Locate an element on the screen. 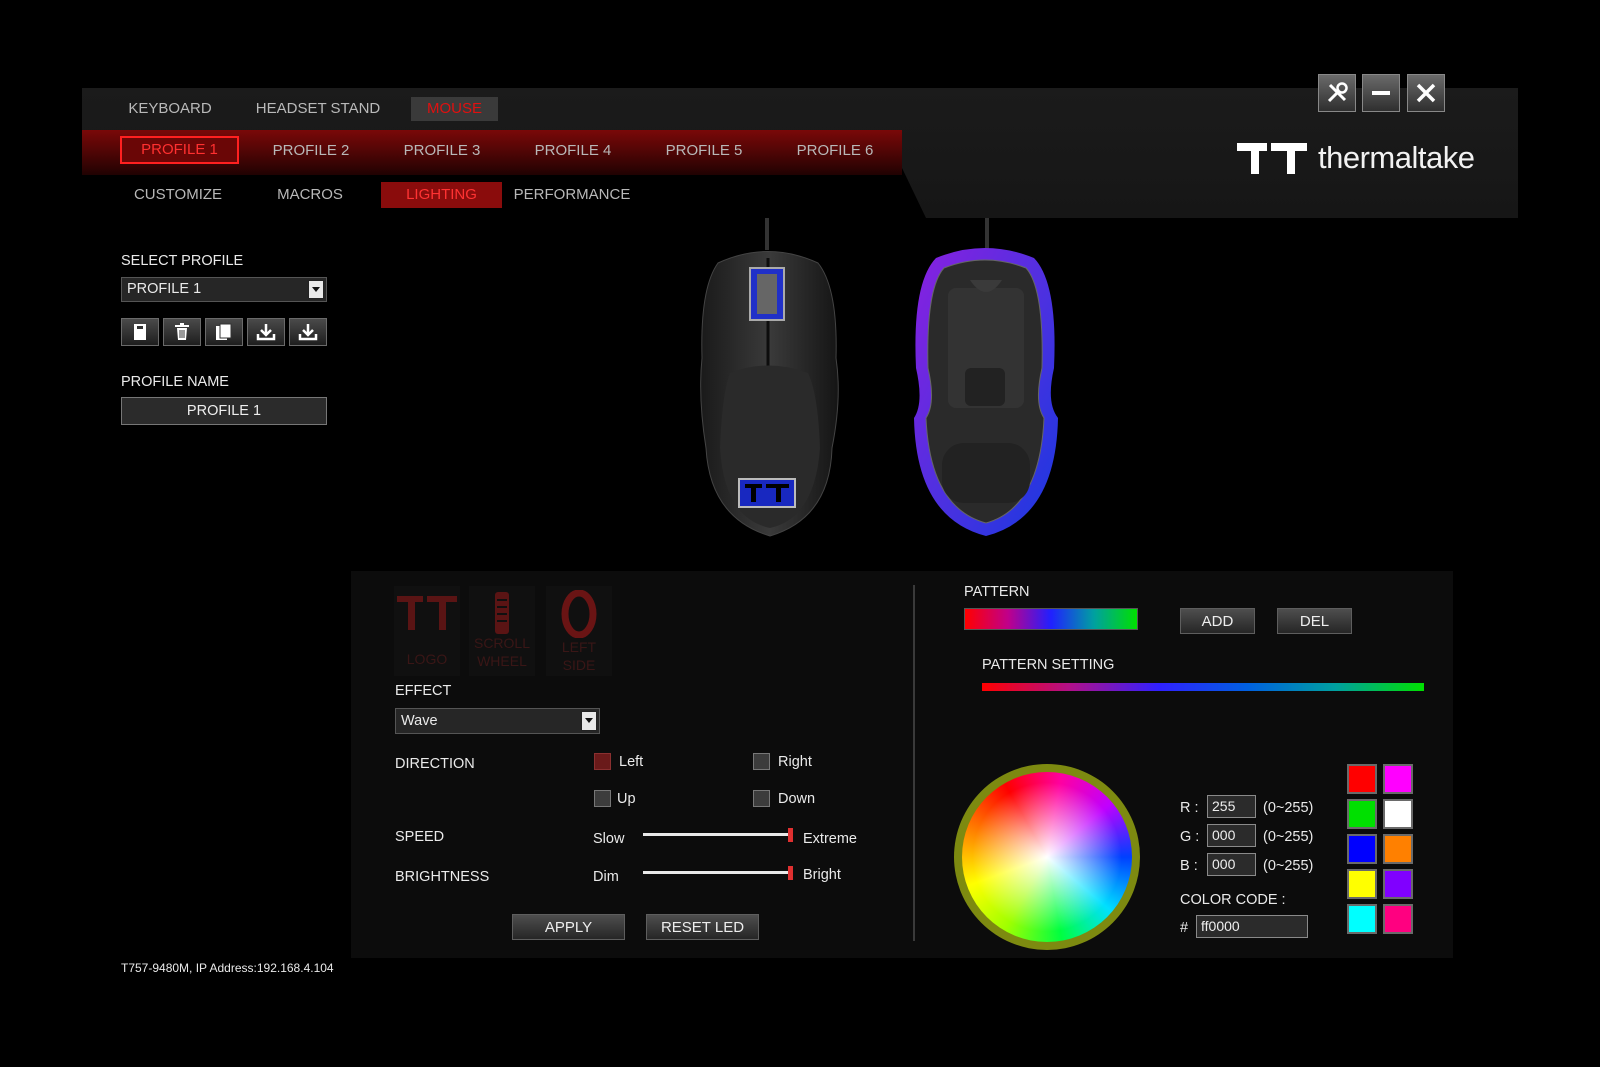 The width and height of the screenshot is (1600, 1067). minimize-icon is located at coordinates (1381, 93).